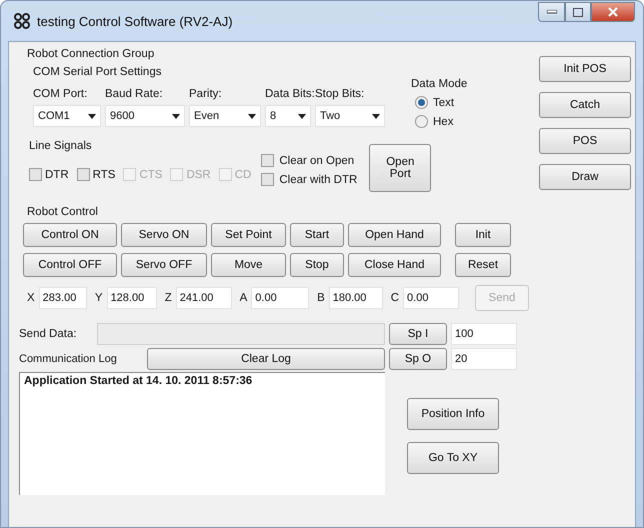 The height and width of the screenshot is (528, 644). Describe the element at coordinates (290, 94) in the screenshot. I see `field-label: Data Bits:` at that location.